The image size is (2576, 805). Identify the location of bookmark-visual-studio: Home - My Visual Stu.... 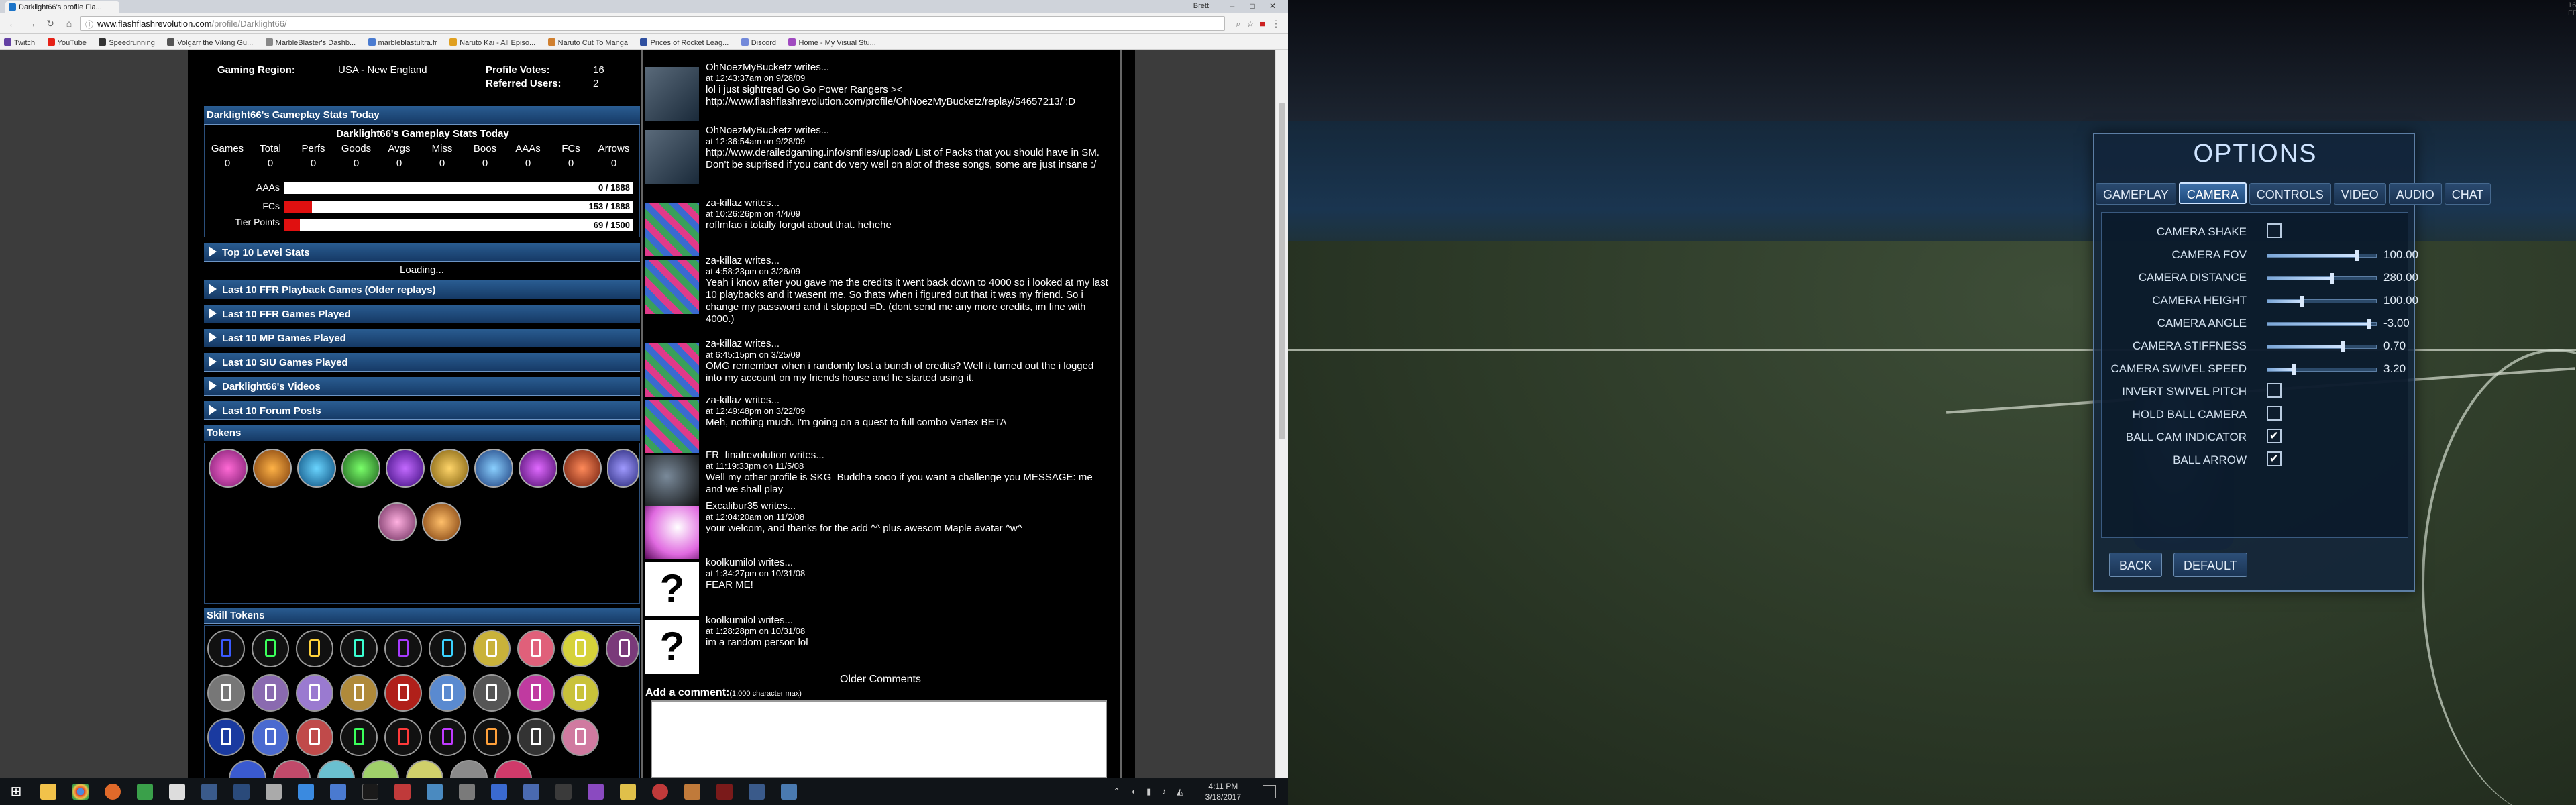
(832, 42).